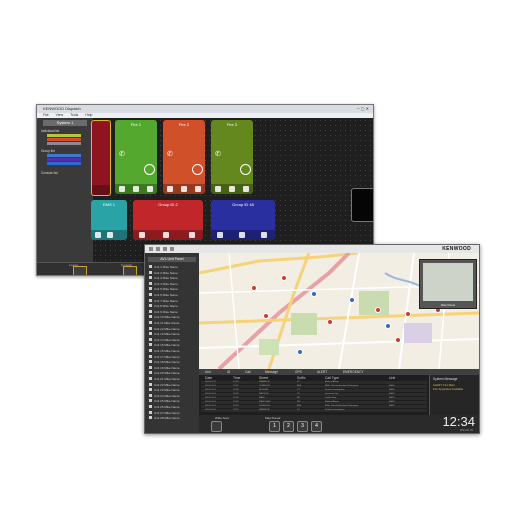  What do you see at coordinates (172, 283) in the screenshot?
I see `unit-list-item: Unit 4 Mike Name` at bounding box center [172, 283].